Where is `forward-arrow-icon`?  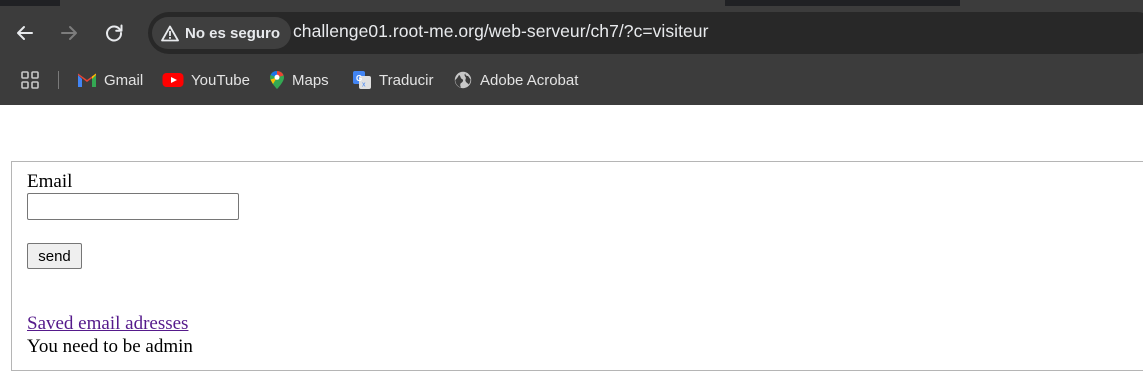
forward-arrow-icon is located at coordinates (69, 33).